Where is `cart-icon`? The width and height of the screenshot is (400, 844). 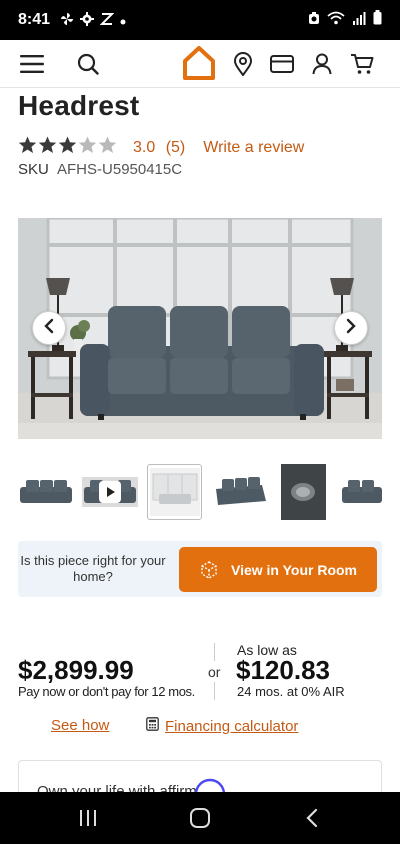
cart-icon is located at coordinates (362, 64).